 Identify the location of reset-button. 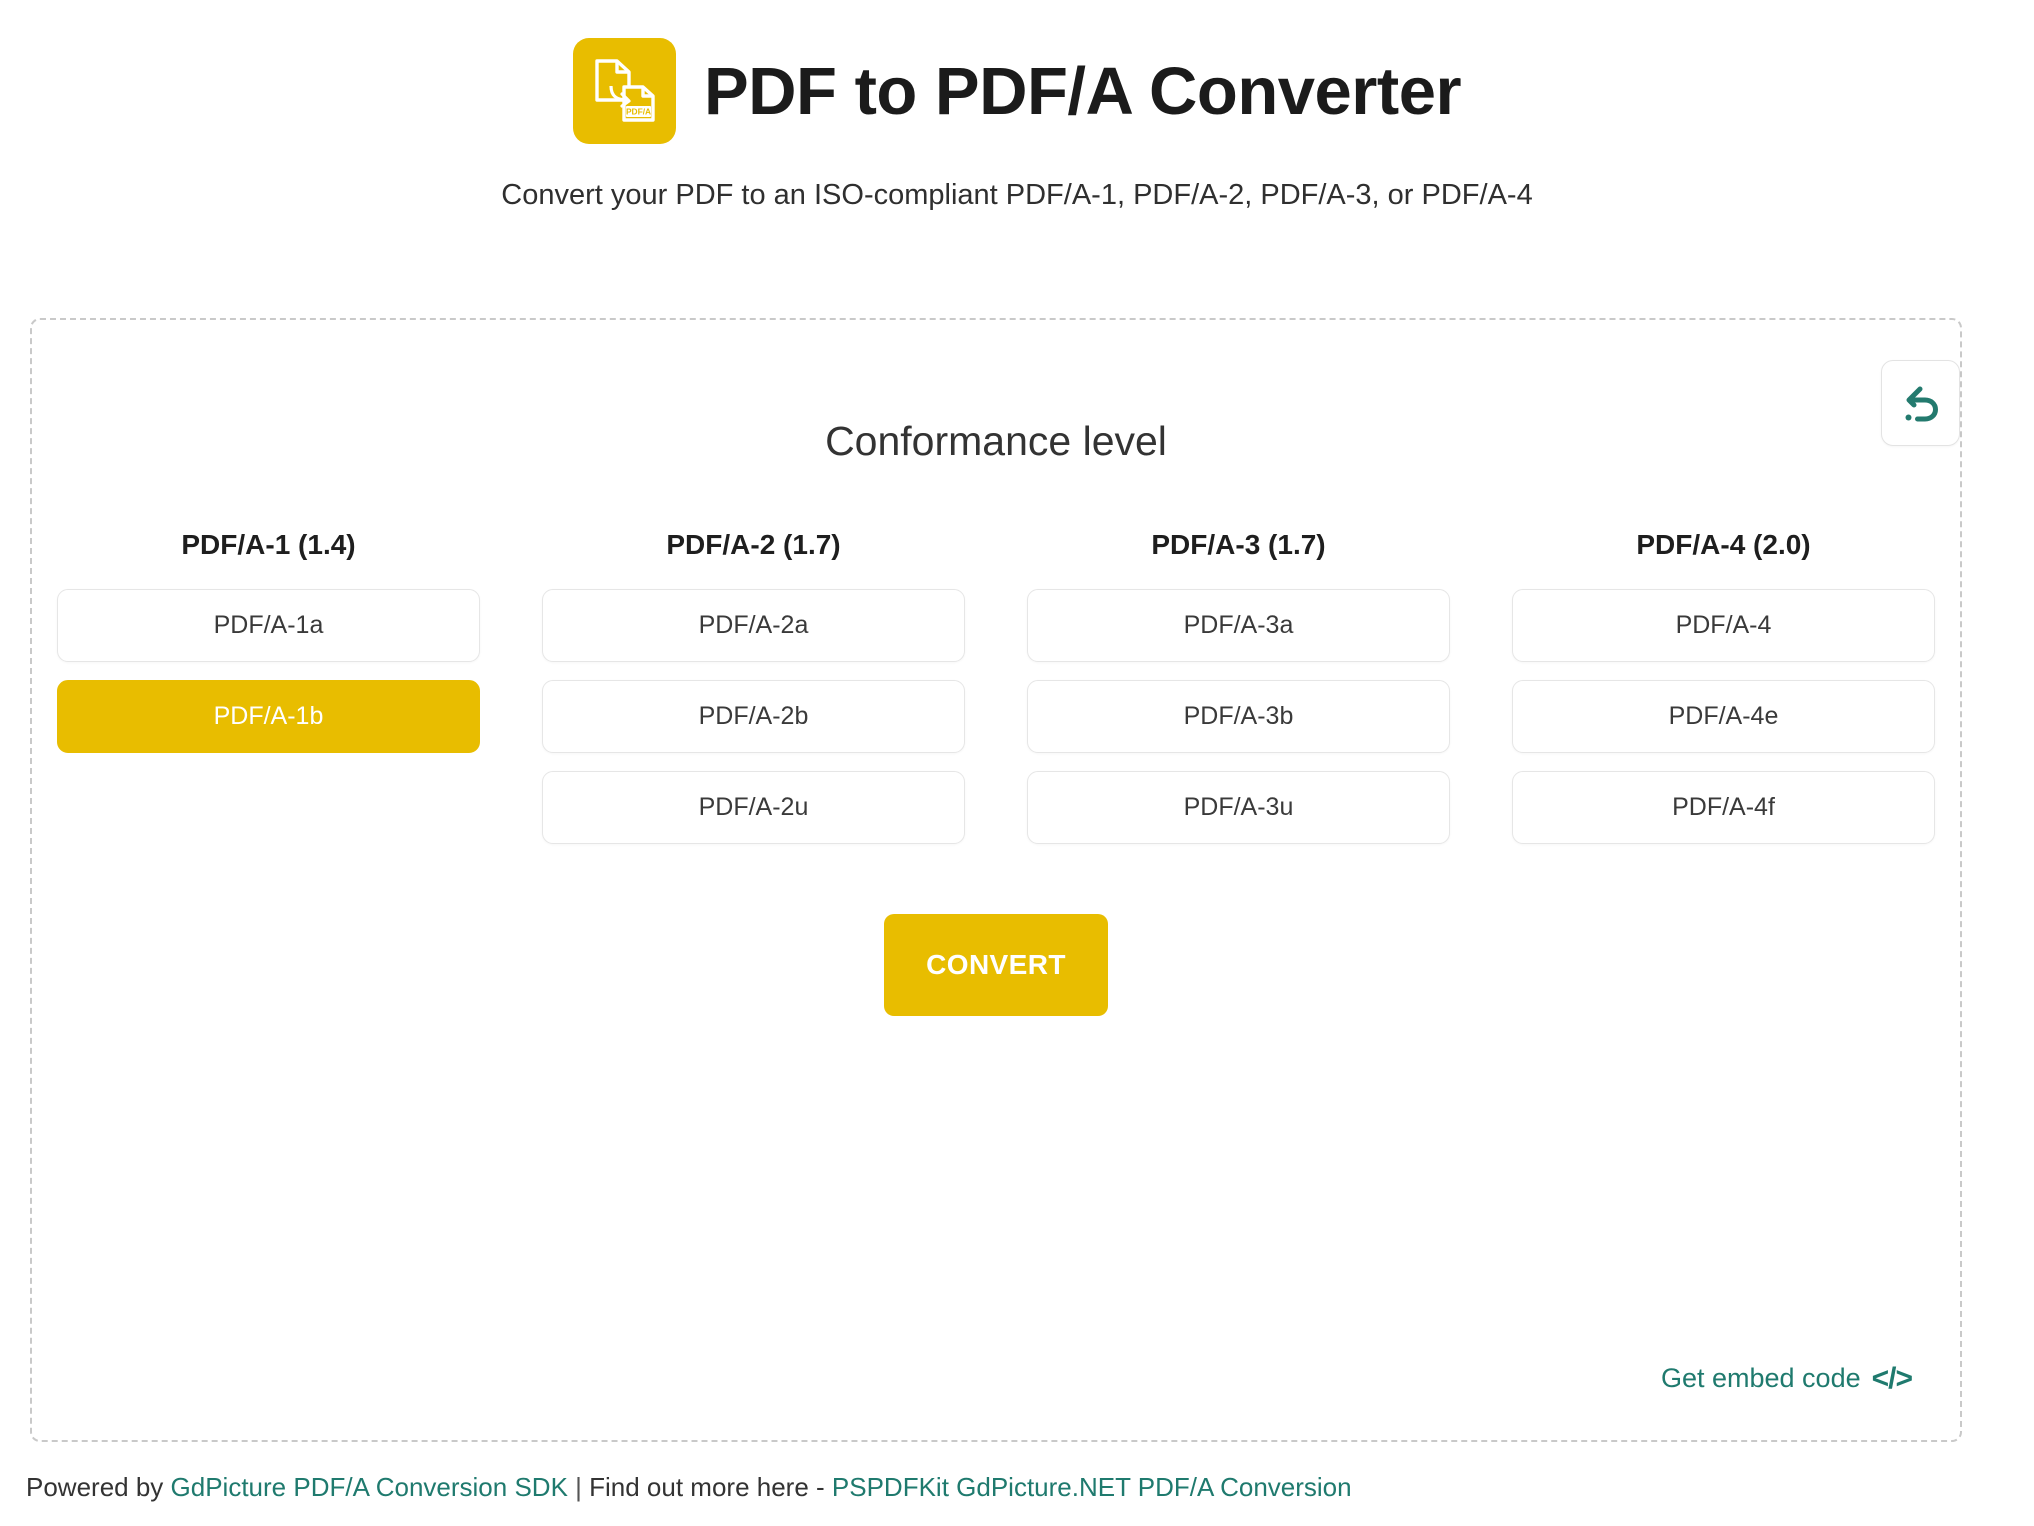
(1920, 403).